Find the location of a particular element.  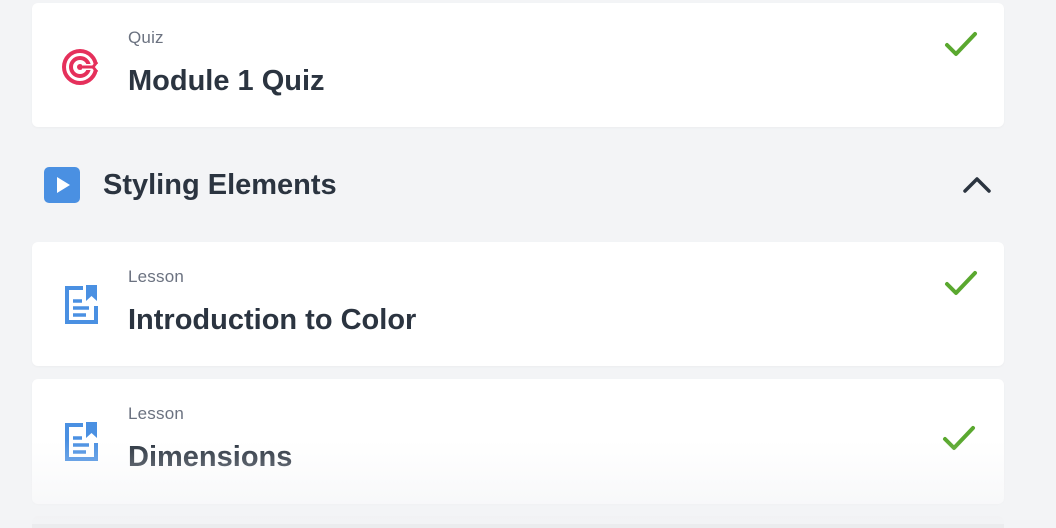

item-title: Introduction to Color is located at coordinates (272, 320).